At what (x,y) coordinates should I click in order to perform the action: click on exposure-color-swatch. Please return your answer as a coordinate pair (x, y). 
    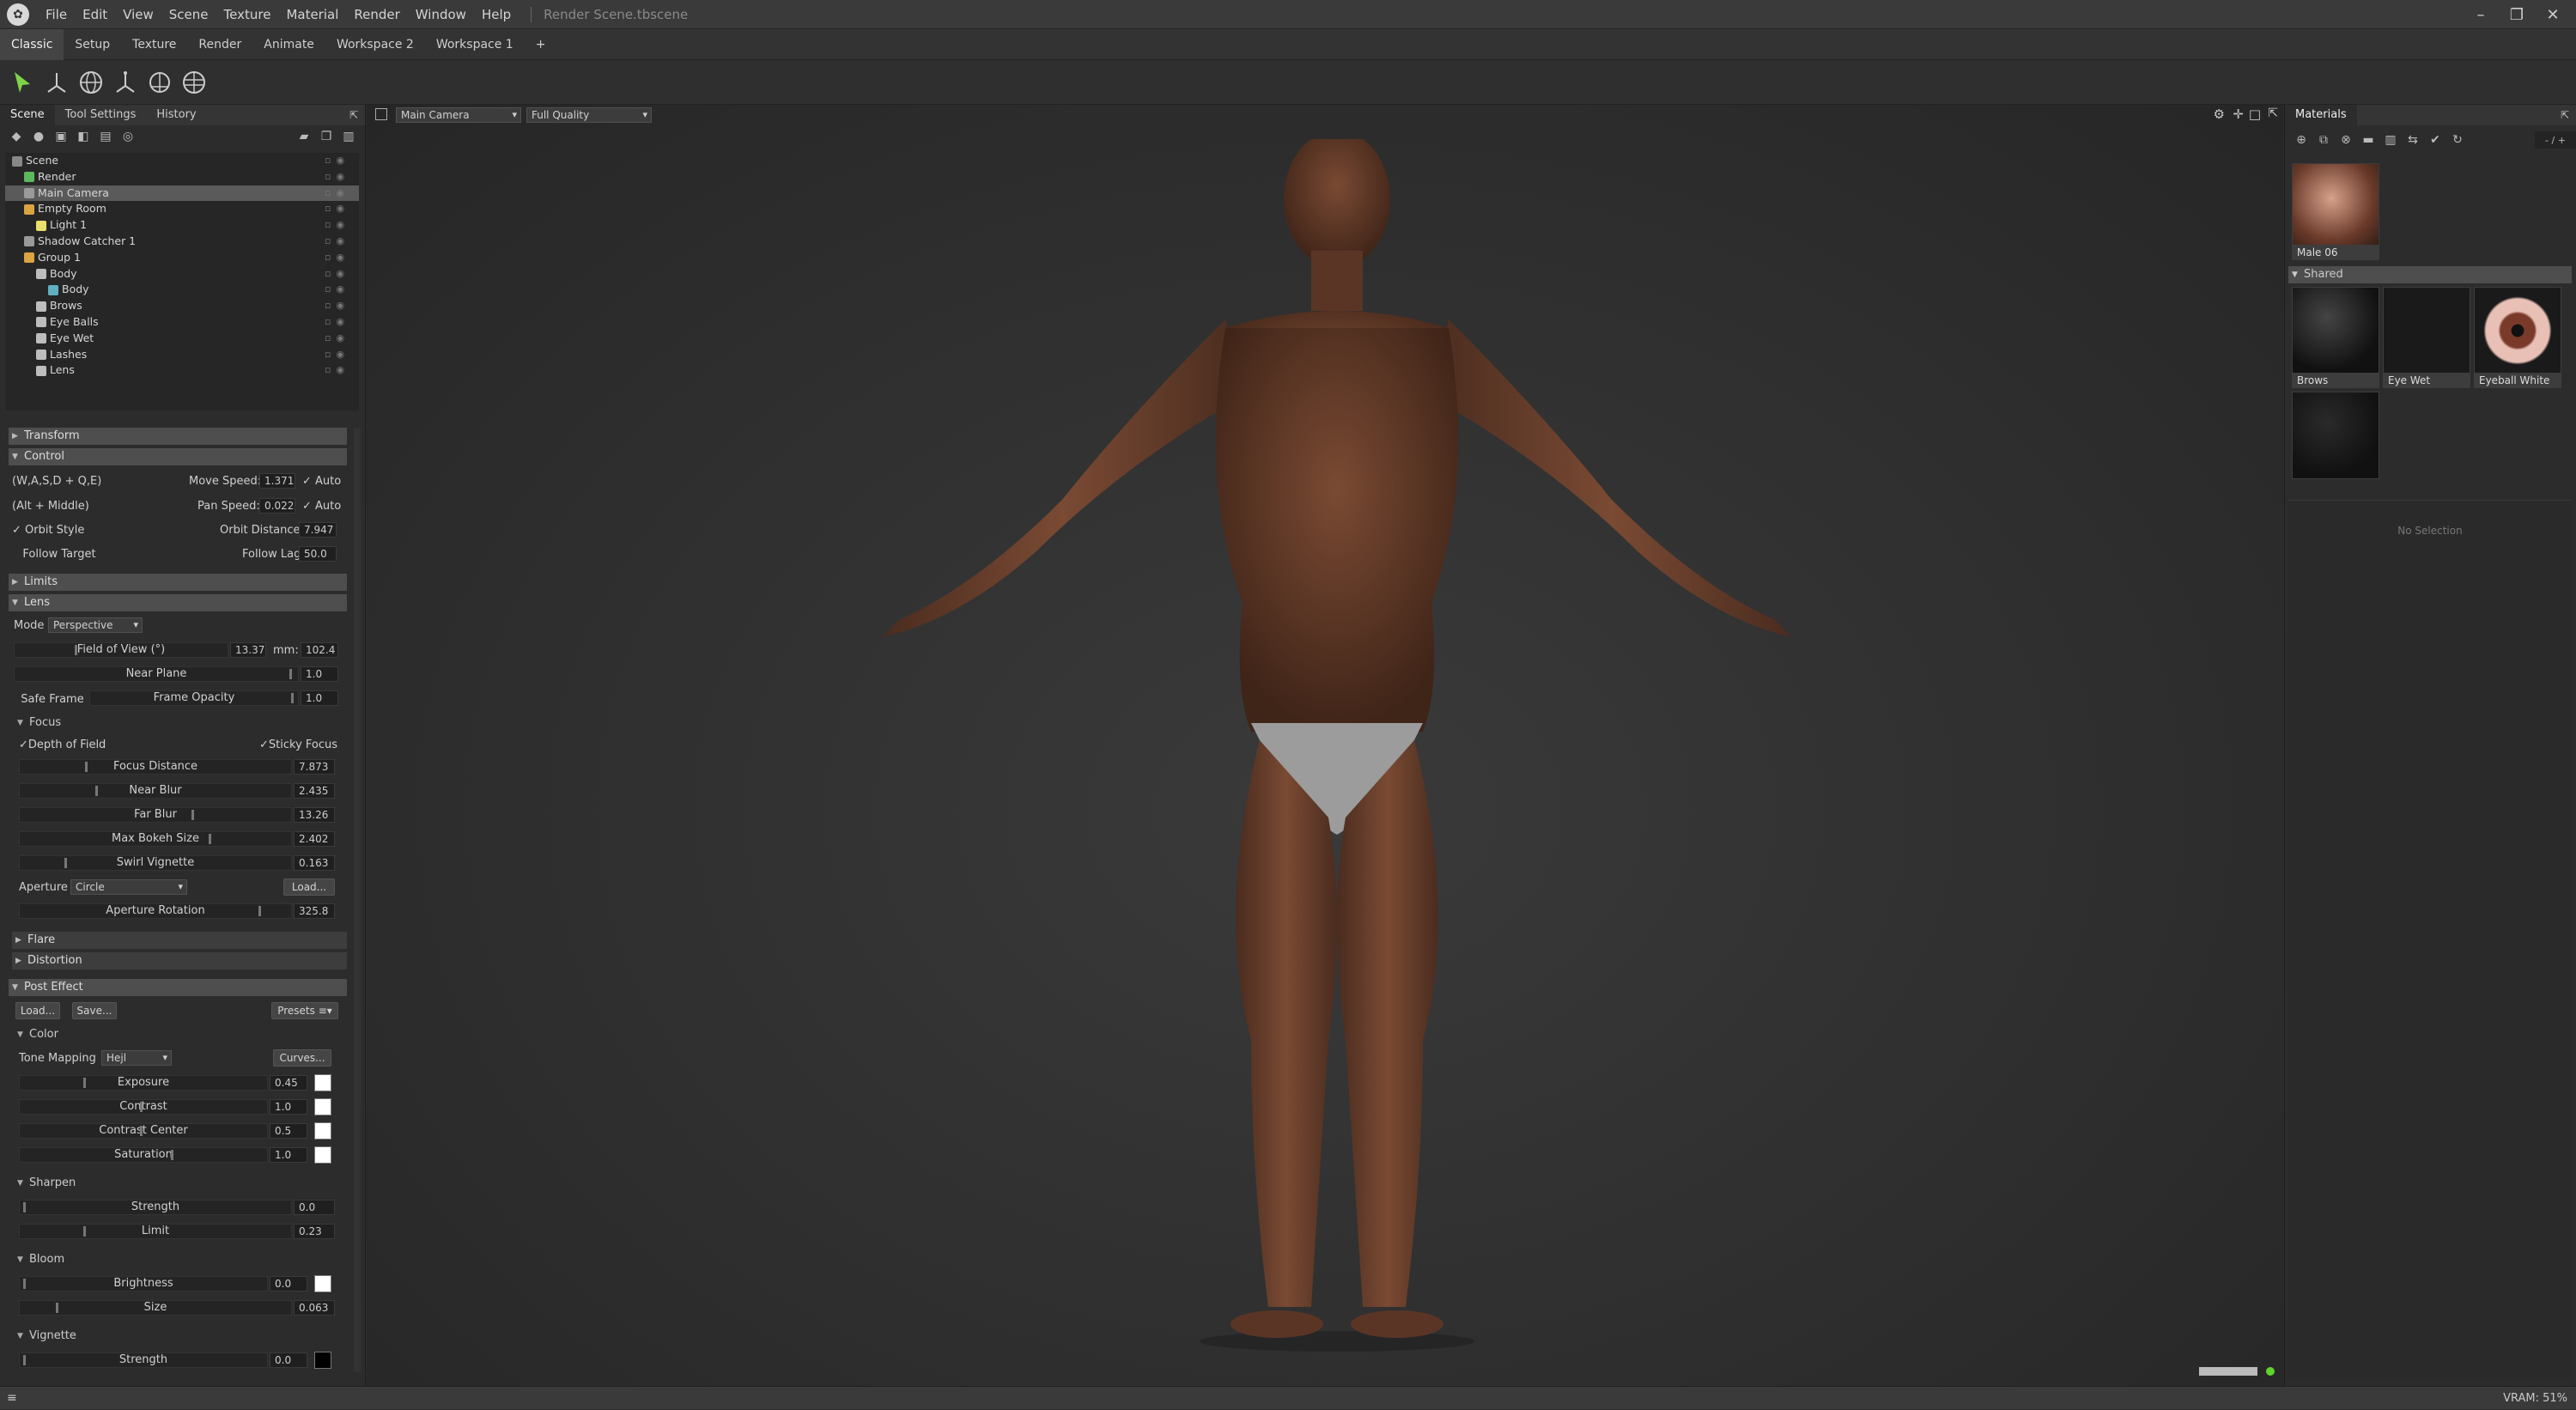
    Looking at the image, I should click on (323, 1082).